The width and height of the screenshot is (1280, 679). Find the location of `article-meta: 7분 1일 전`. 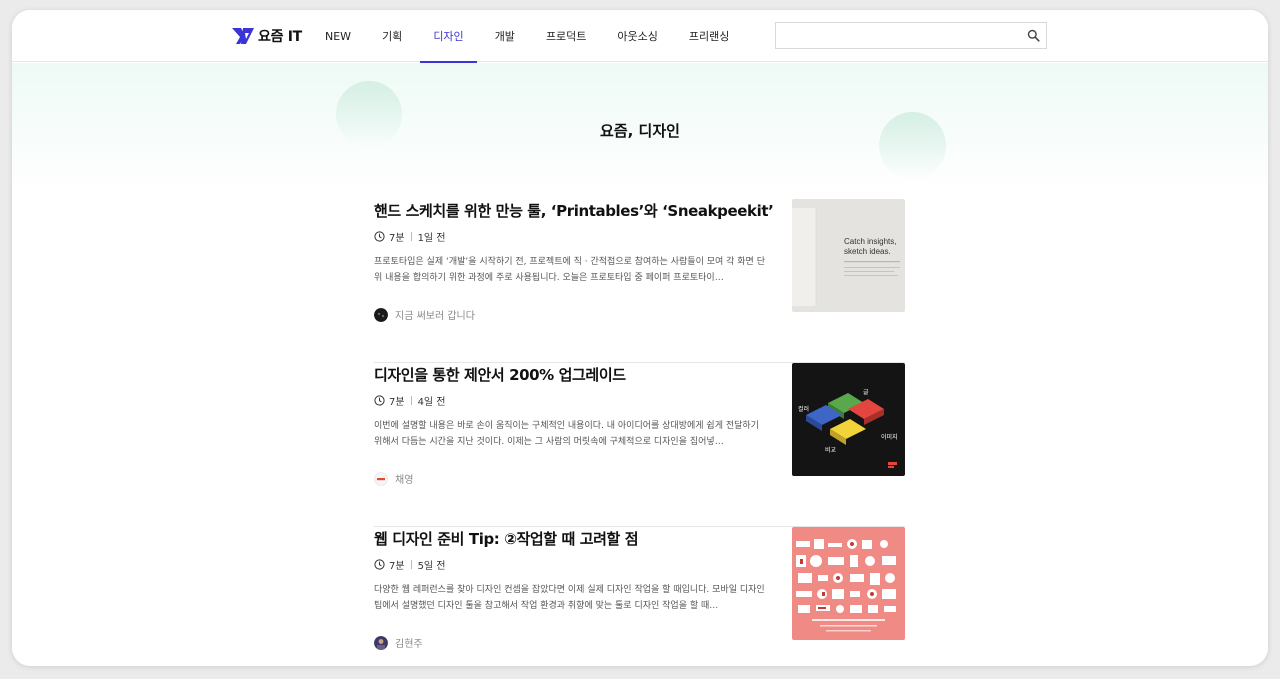

article-meta: 7분 1일 전 is located at coordinates (410, 236).